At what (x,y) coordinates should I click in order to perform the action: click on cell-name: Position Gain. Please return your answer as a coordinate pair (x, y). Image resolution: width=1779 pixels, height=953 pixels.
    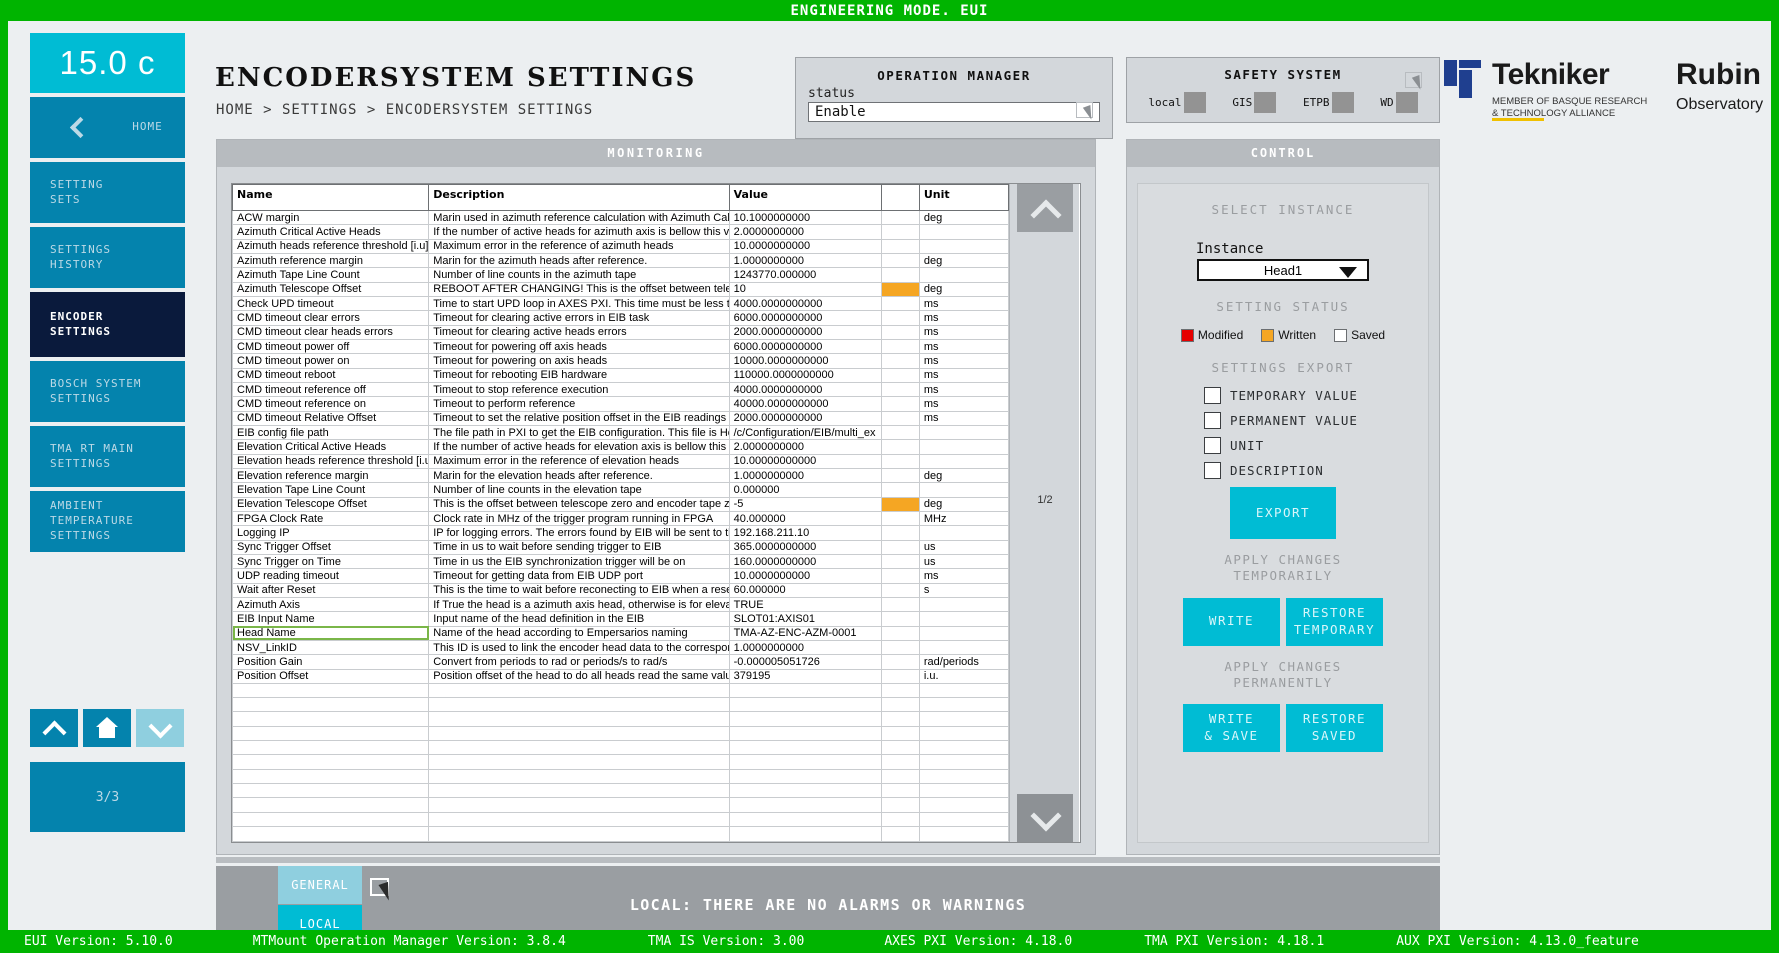
    Looking at the image, I should click on (330, 662).